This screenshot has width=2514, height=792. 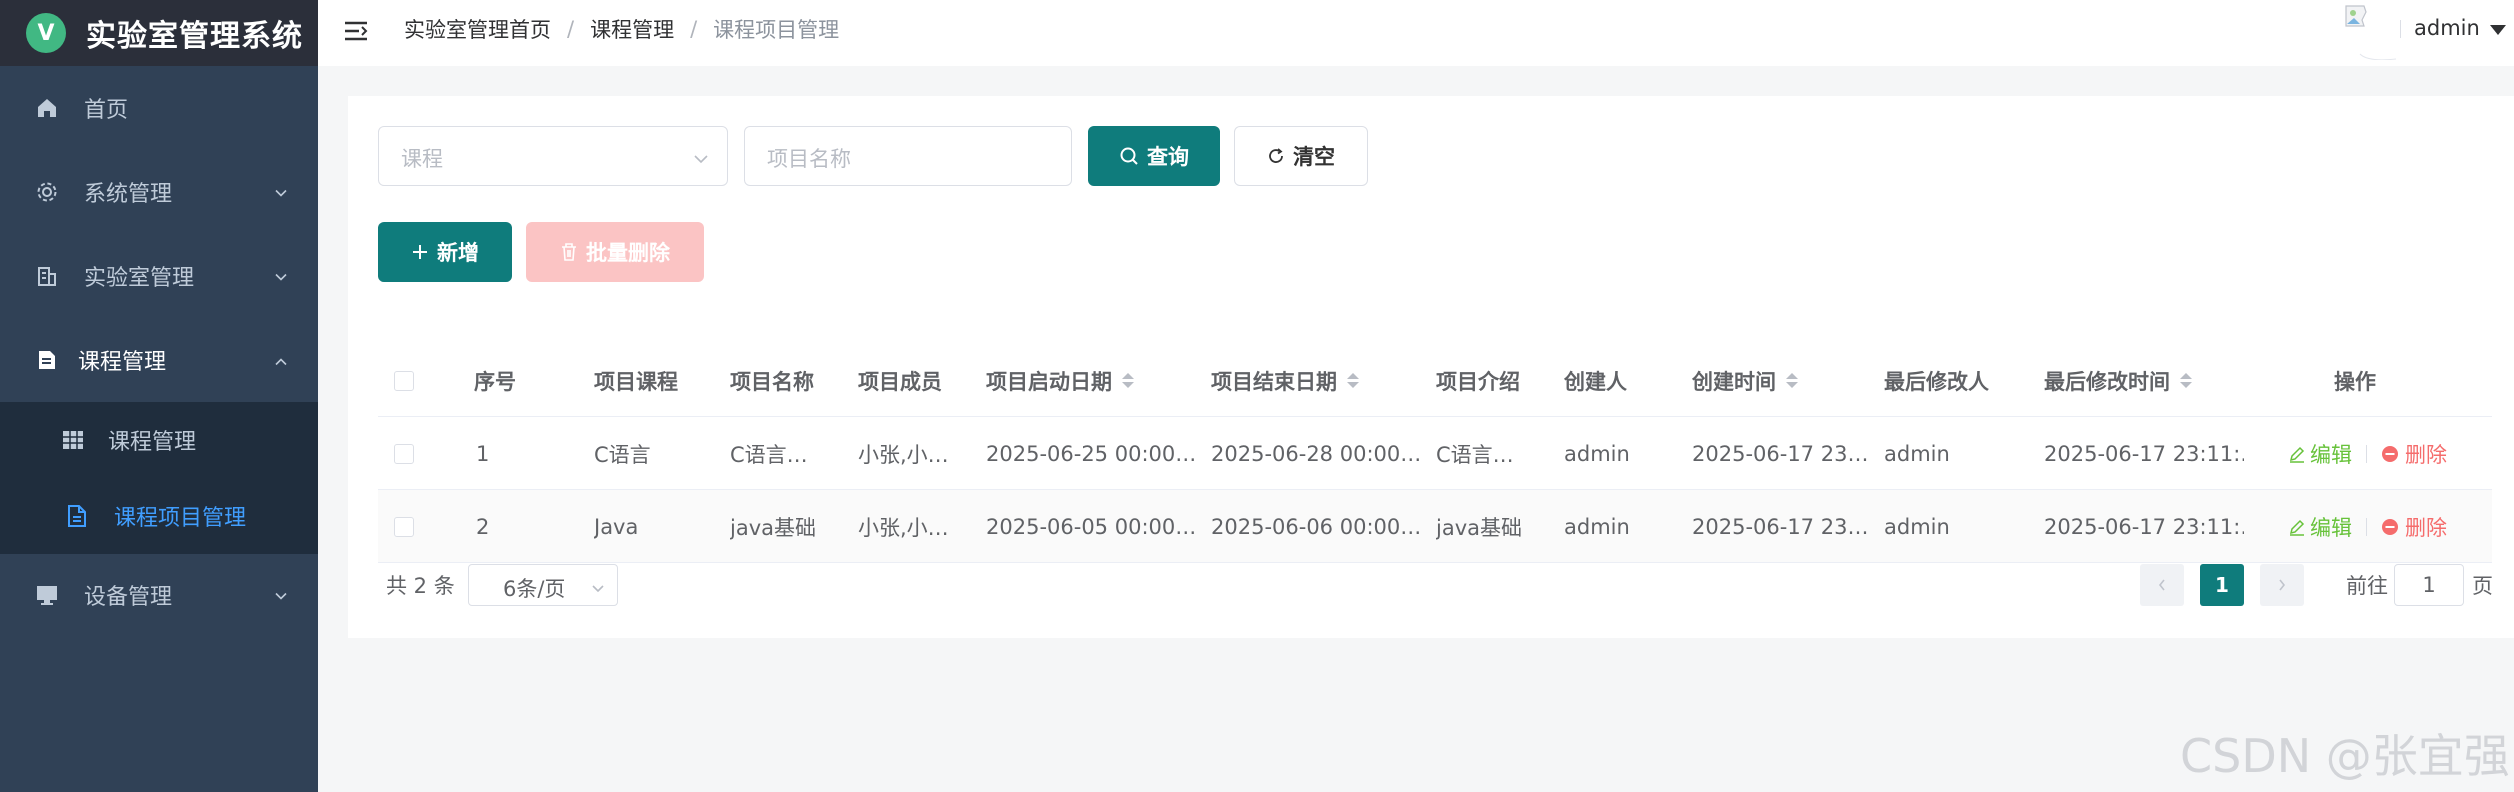 I want to click on sidebar-item-label: 实验室管理, so click(x=139, y=278).